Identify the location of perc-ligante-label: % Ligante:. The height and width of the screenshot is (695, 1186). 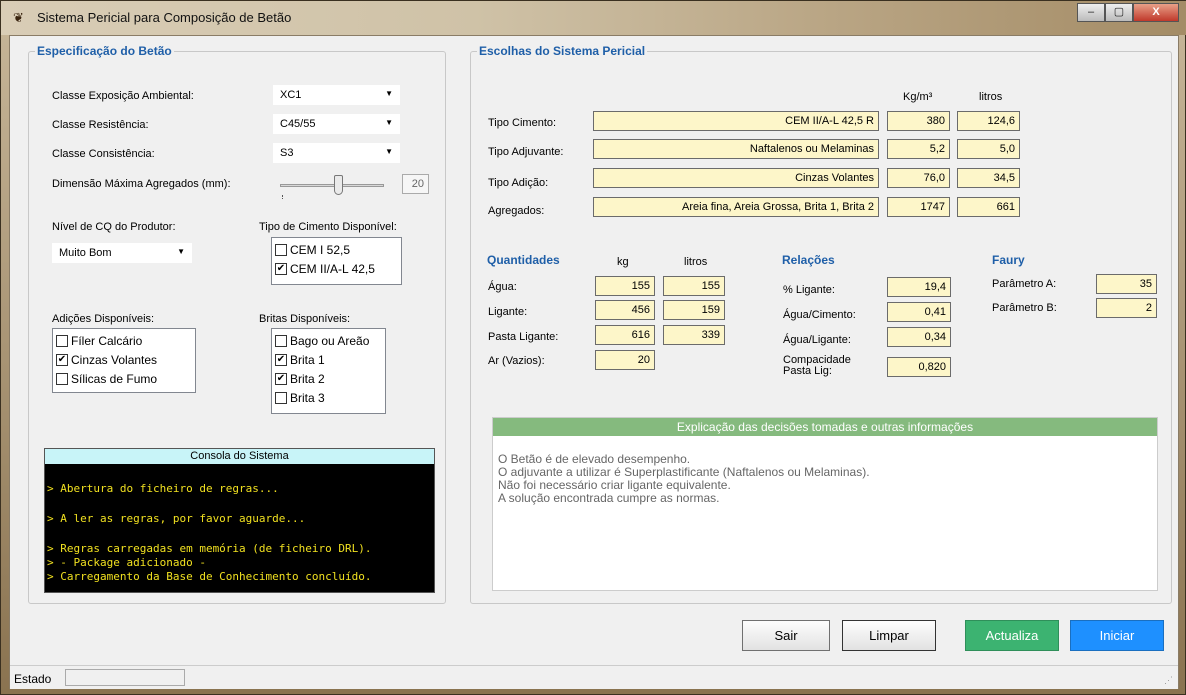
(809, 290).